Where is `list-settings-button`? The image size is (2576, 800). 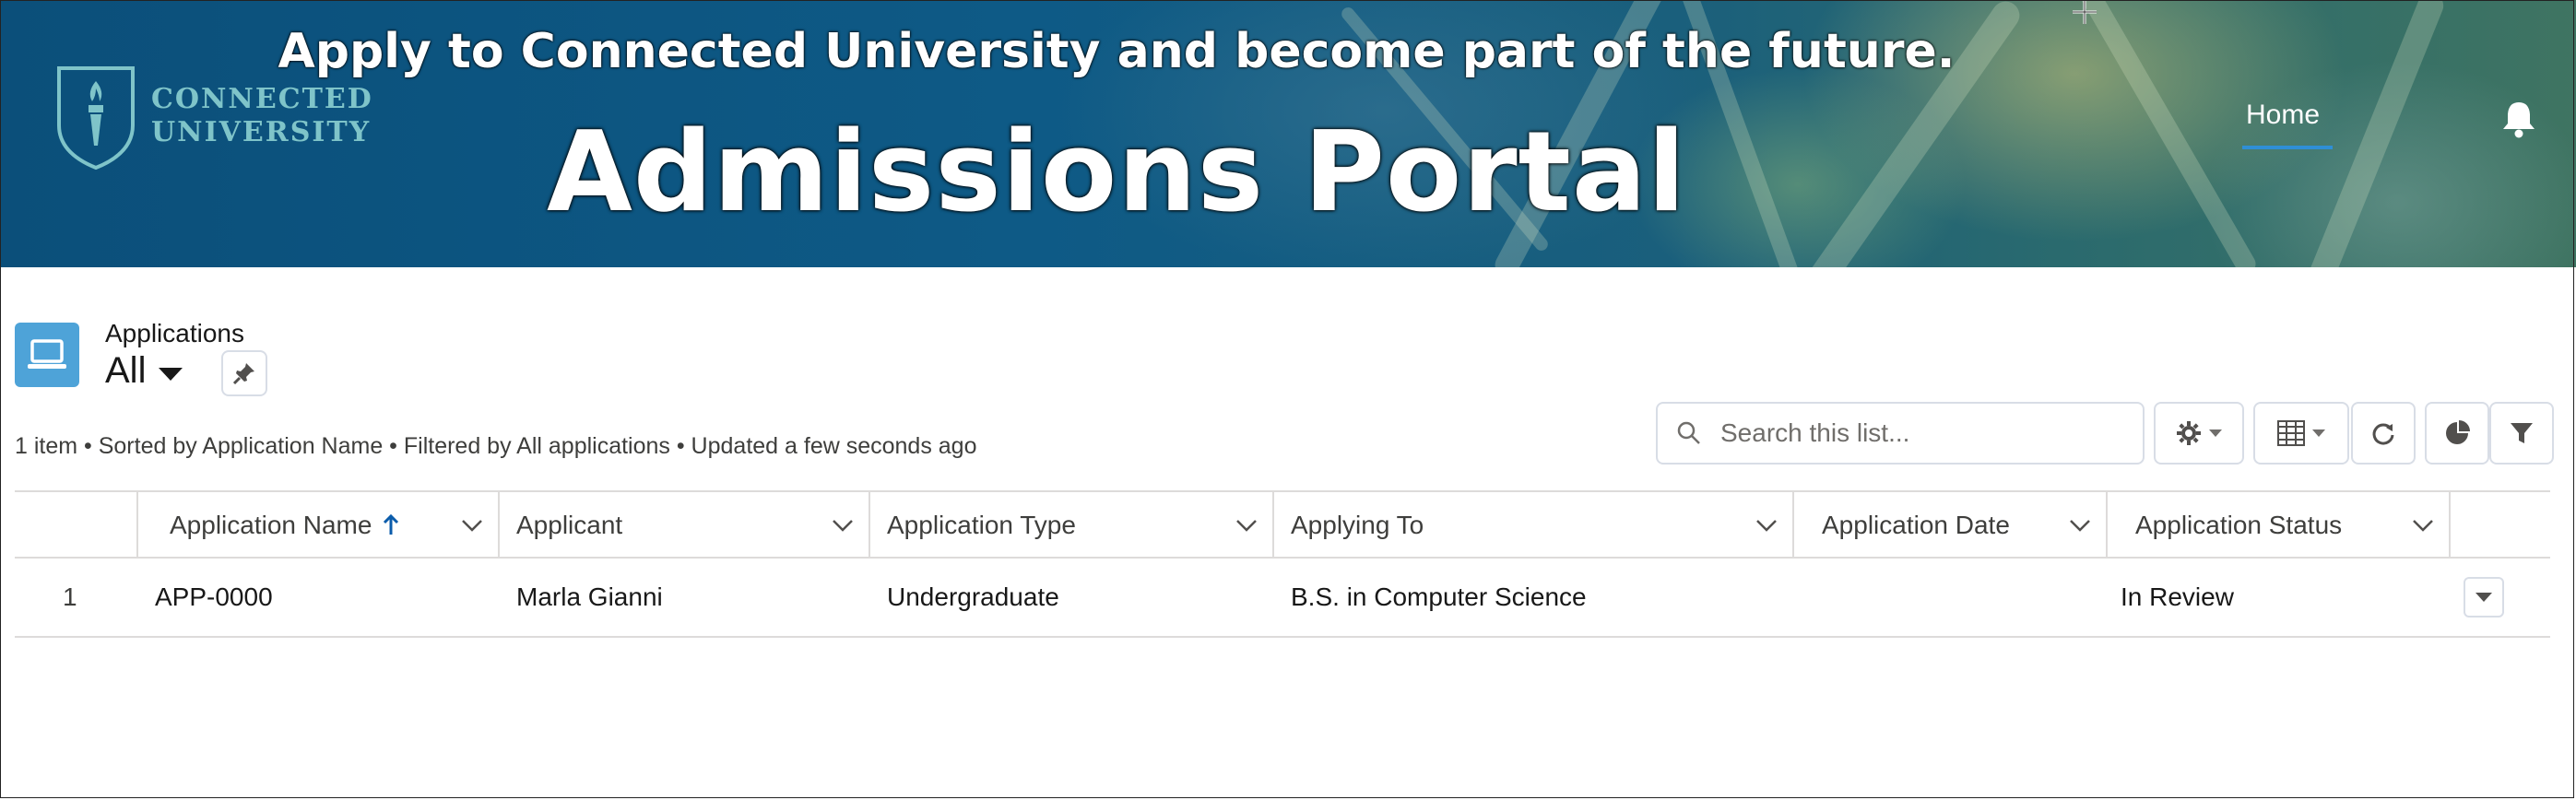
list-settings-button is located at coordinates (2199, 433).